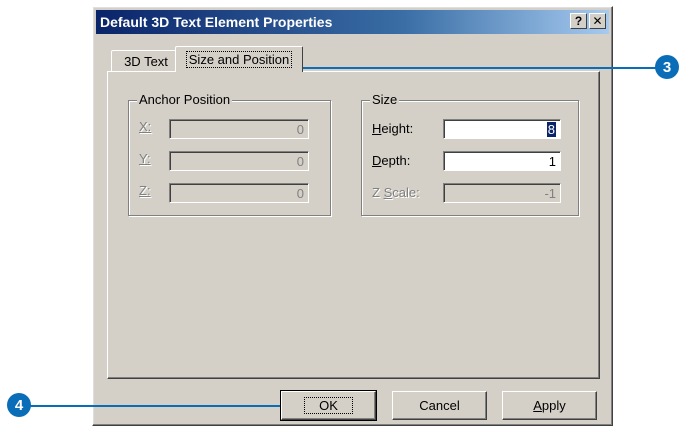  I want to click on callout-4-badge: 4, so click(19, 405).